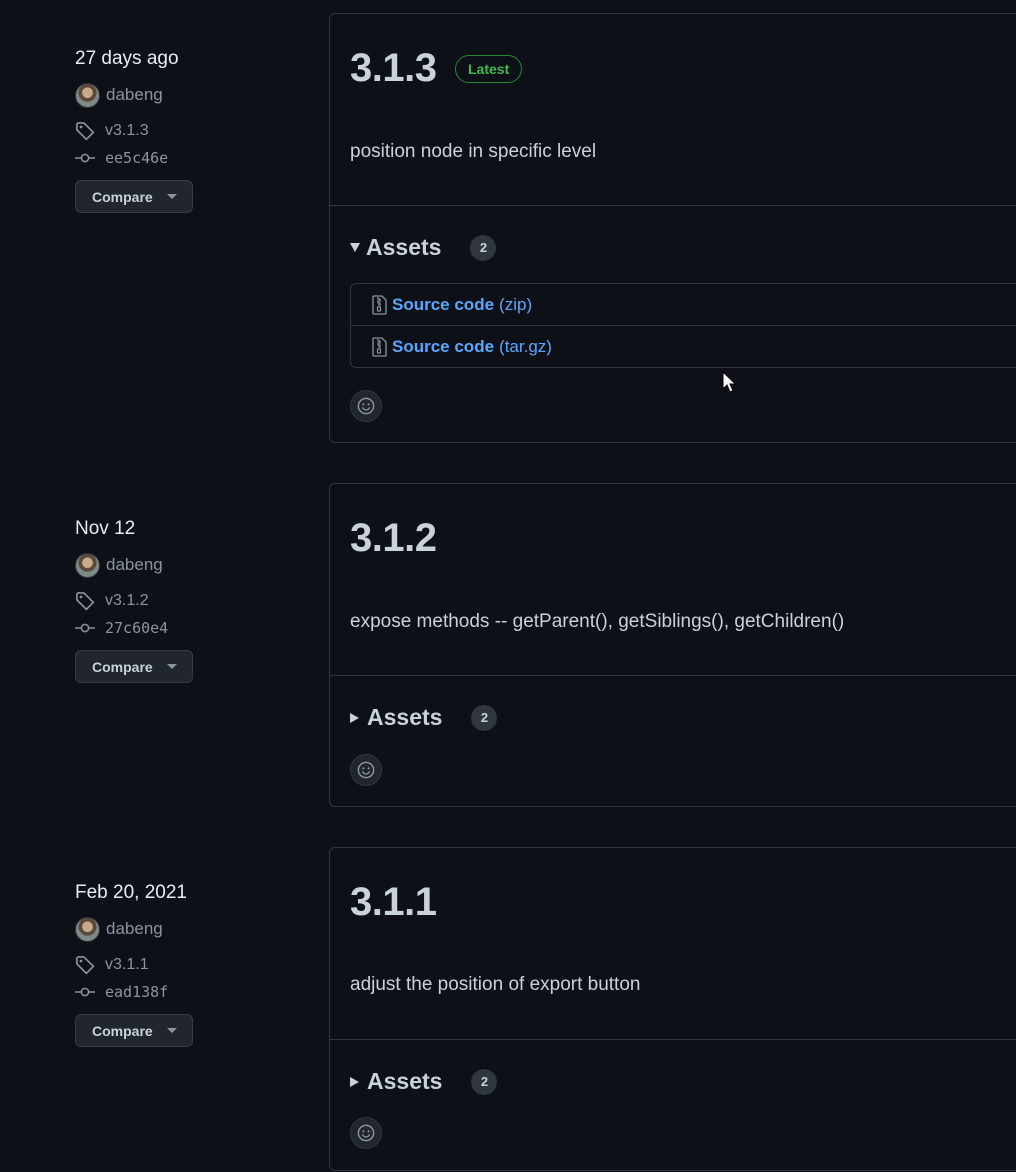 The image size is (1016, 1172). Describe the element at coordinates (105, 528) in the screenshot. I see `release-date: Nov 12` at that location.